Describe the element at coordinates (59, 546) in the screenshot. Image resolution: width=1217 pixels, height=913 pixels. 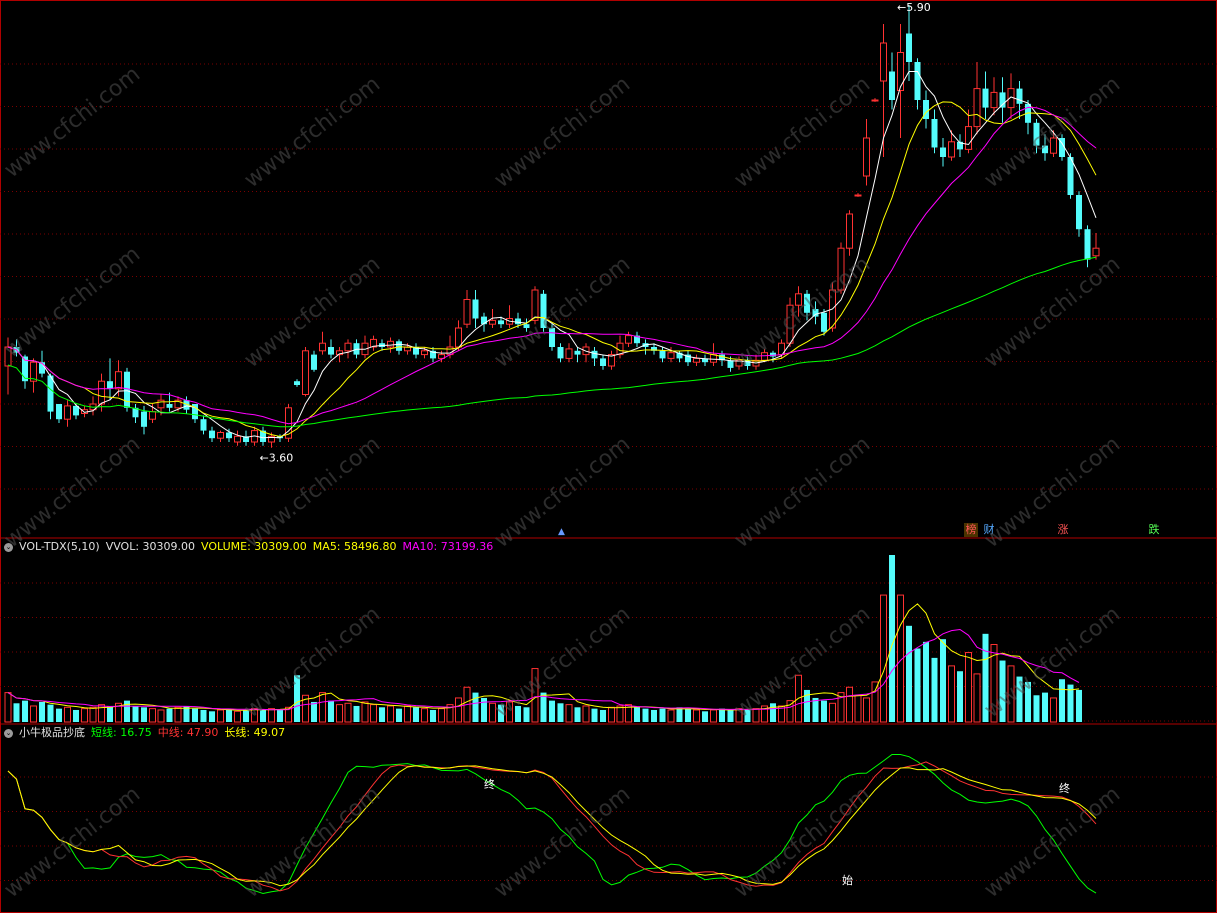
I see `vol-indicator-name: VOL-TDX(5,10)` at that location.